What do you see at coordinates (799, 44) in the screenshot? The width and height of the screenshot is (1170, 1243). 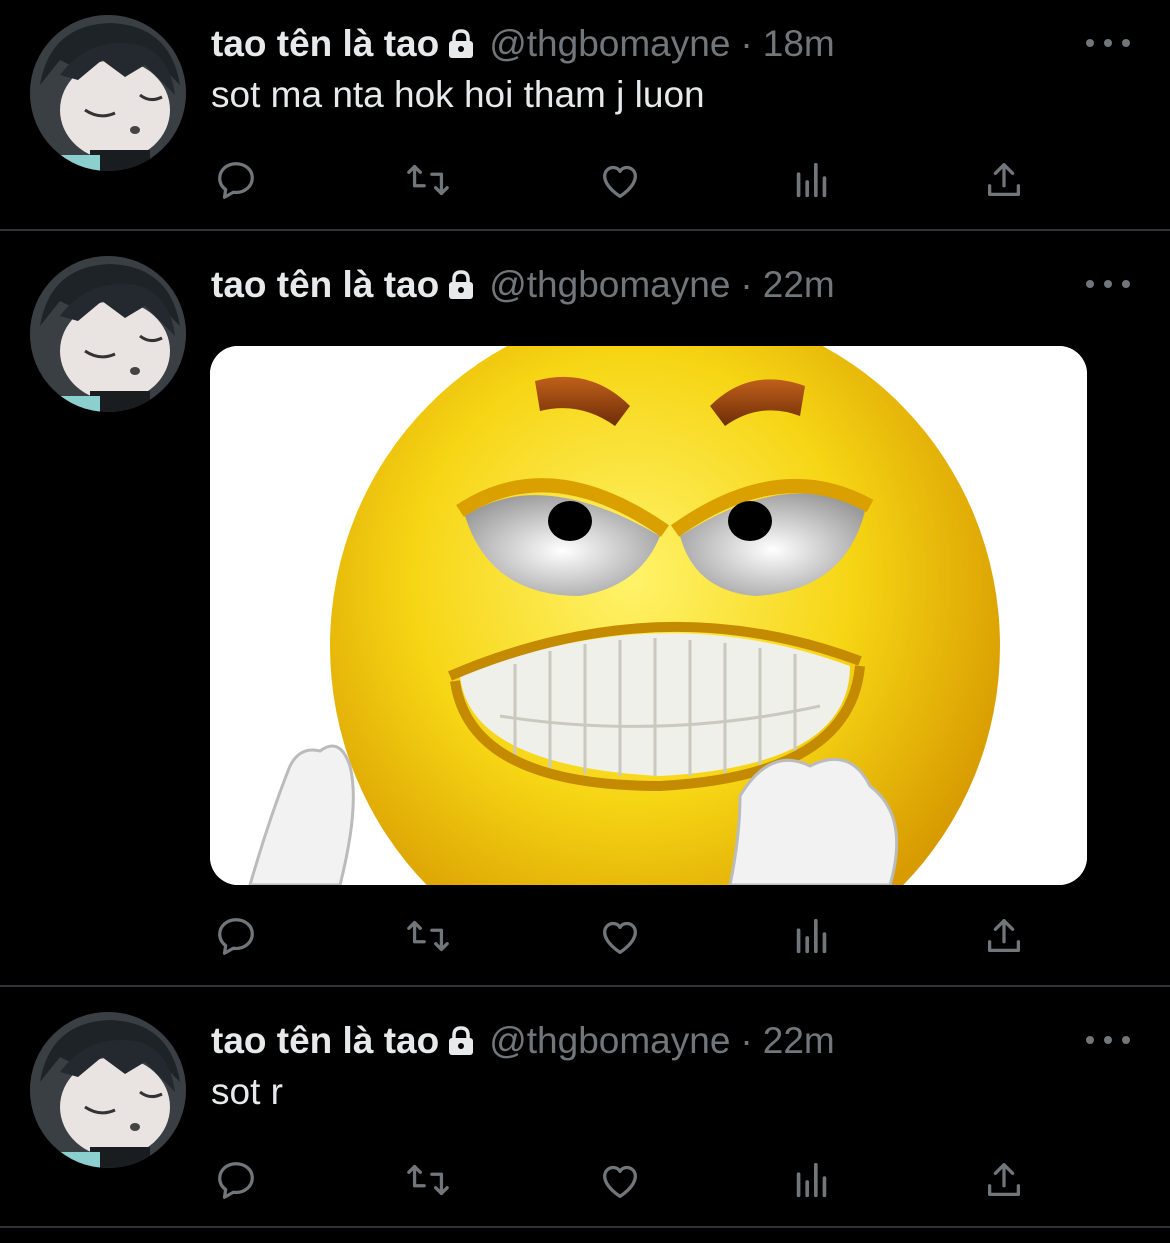 I see `timestamp: 18m` at bounding box center [799, 44].